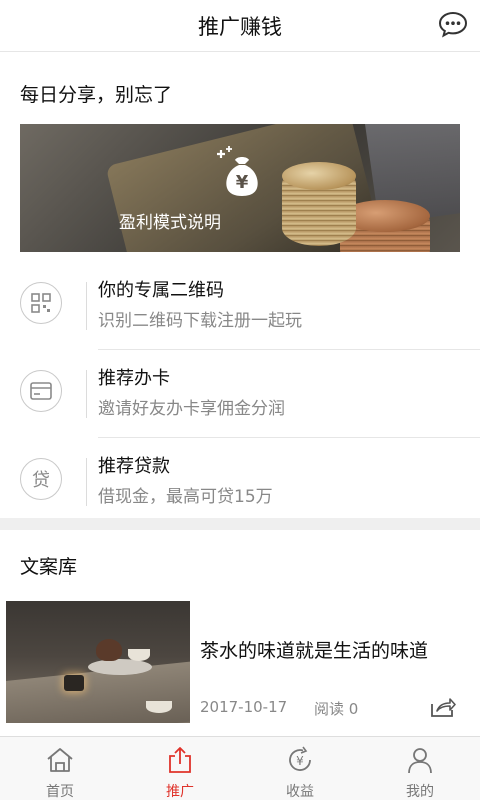 This screenshot has height=800, width=480. I want to click on menu-item-title: 推荐贷款, so click(134, 466).